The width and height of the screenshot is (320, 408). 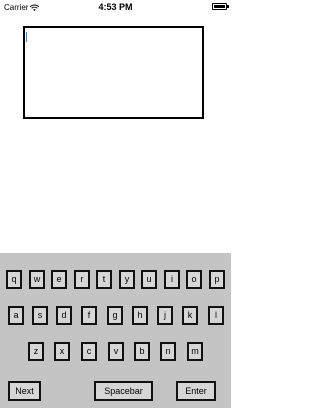 What do you see at coordinates (26, 37) in the screenshot?
I see `text-cursor` at bounding box center [26, 37].